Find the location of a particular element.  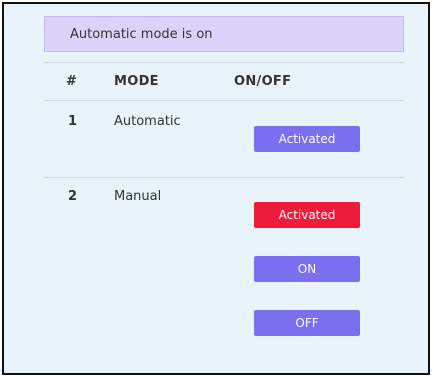

column-header-on-off: ON/OFF is located at coordinates (263, 81).